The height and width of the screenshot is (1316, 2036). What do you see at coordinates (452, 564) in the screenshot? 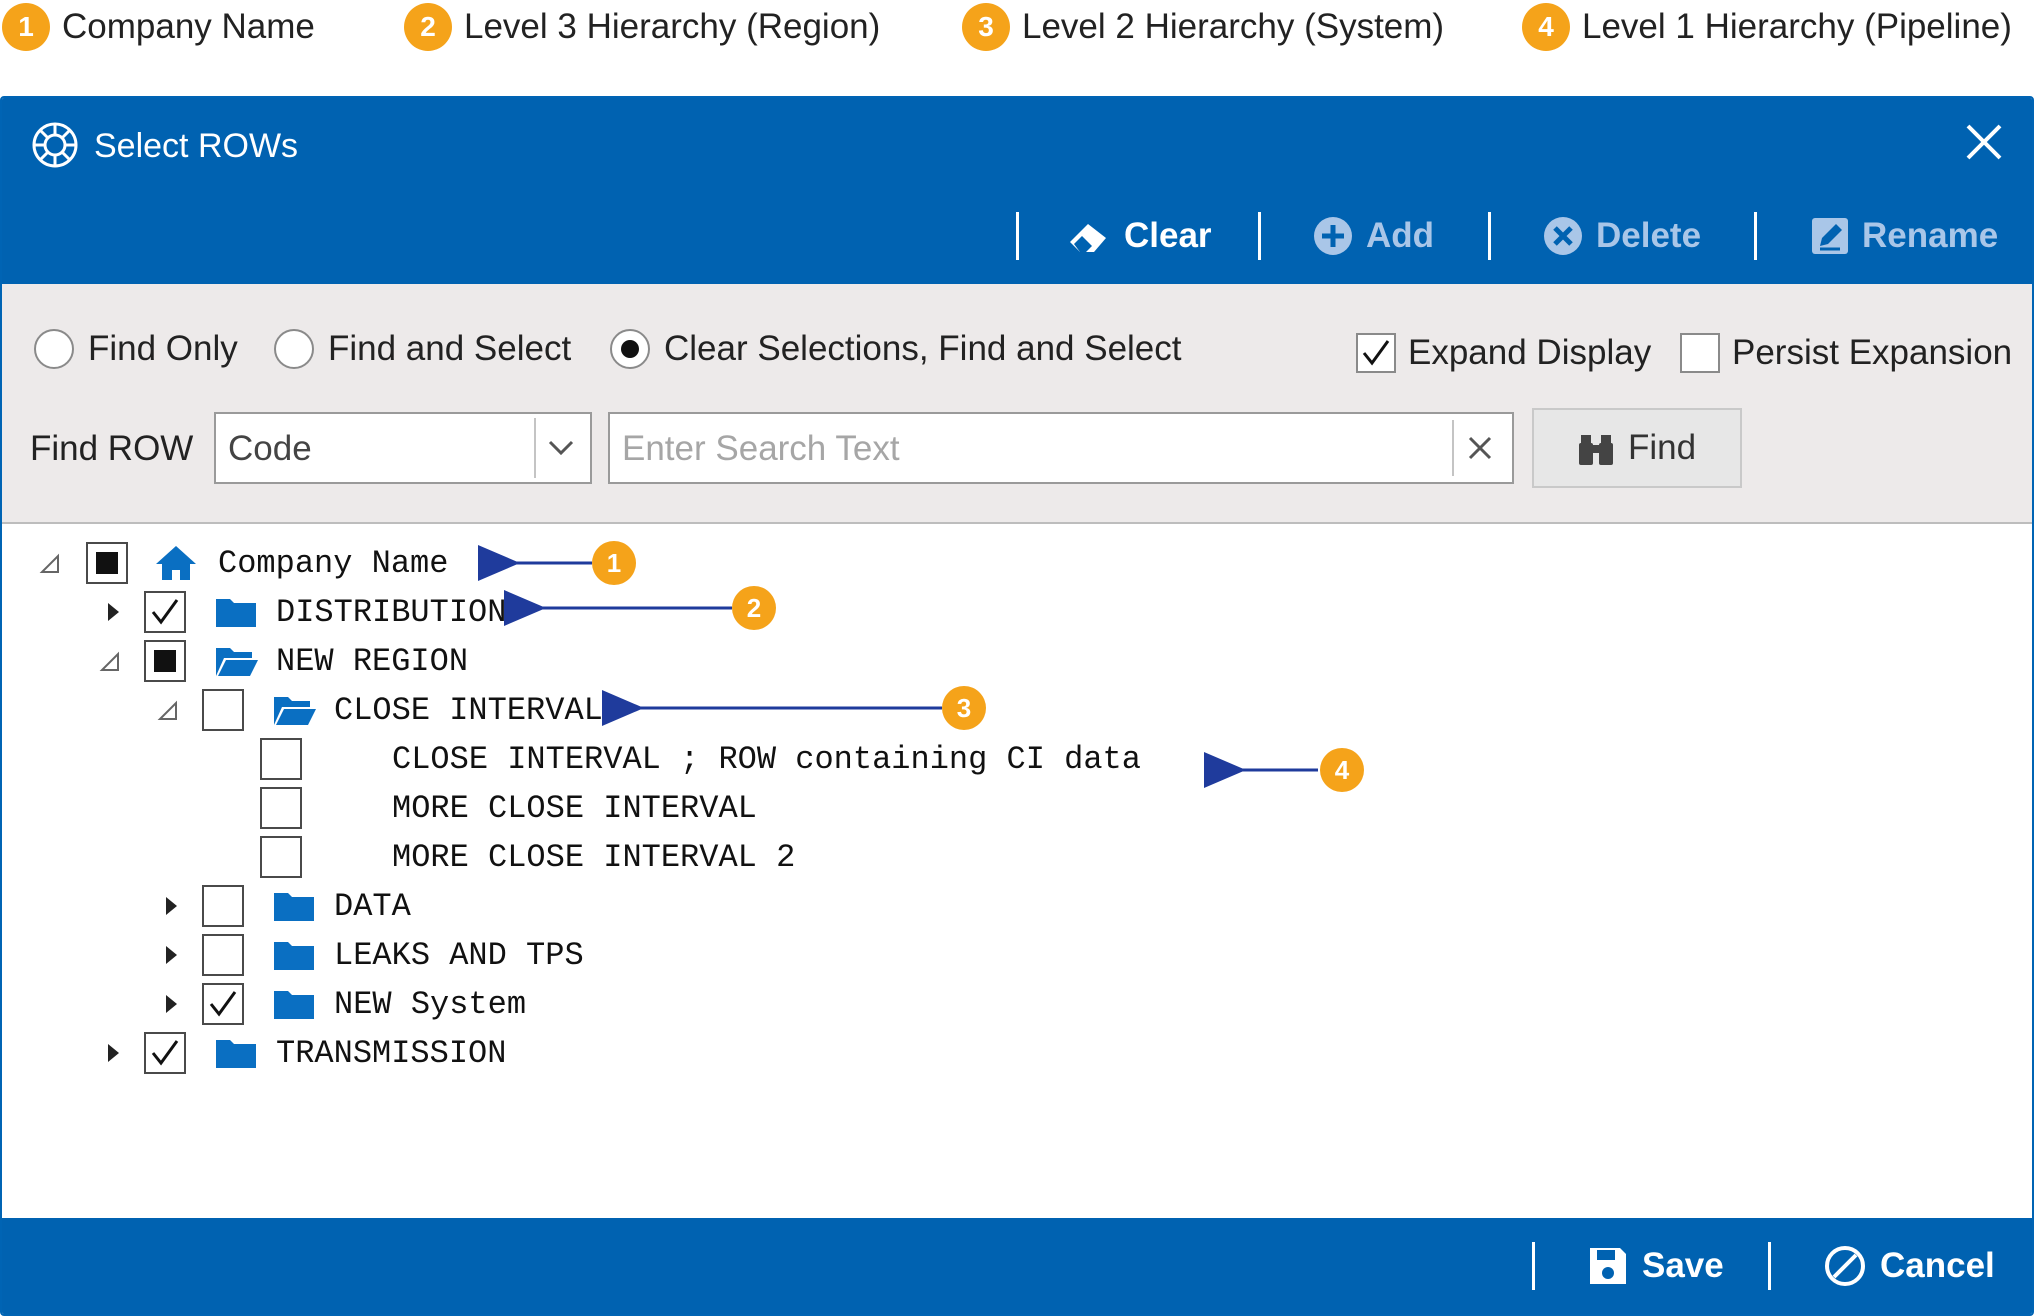
I see `tree-node-company: Company Name` at bounding box center [452, 564].